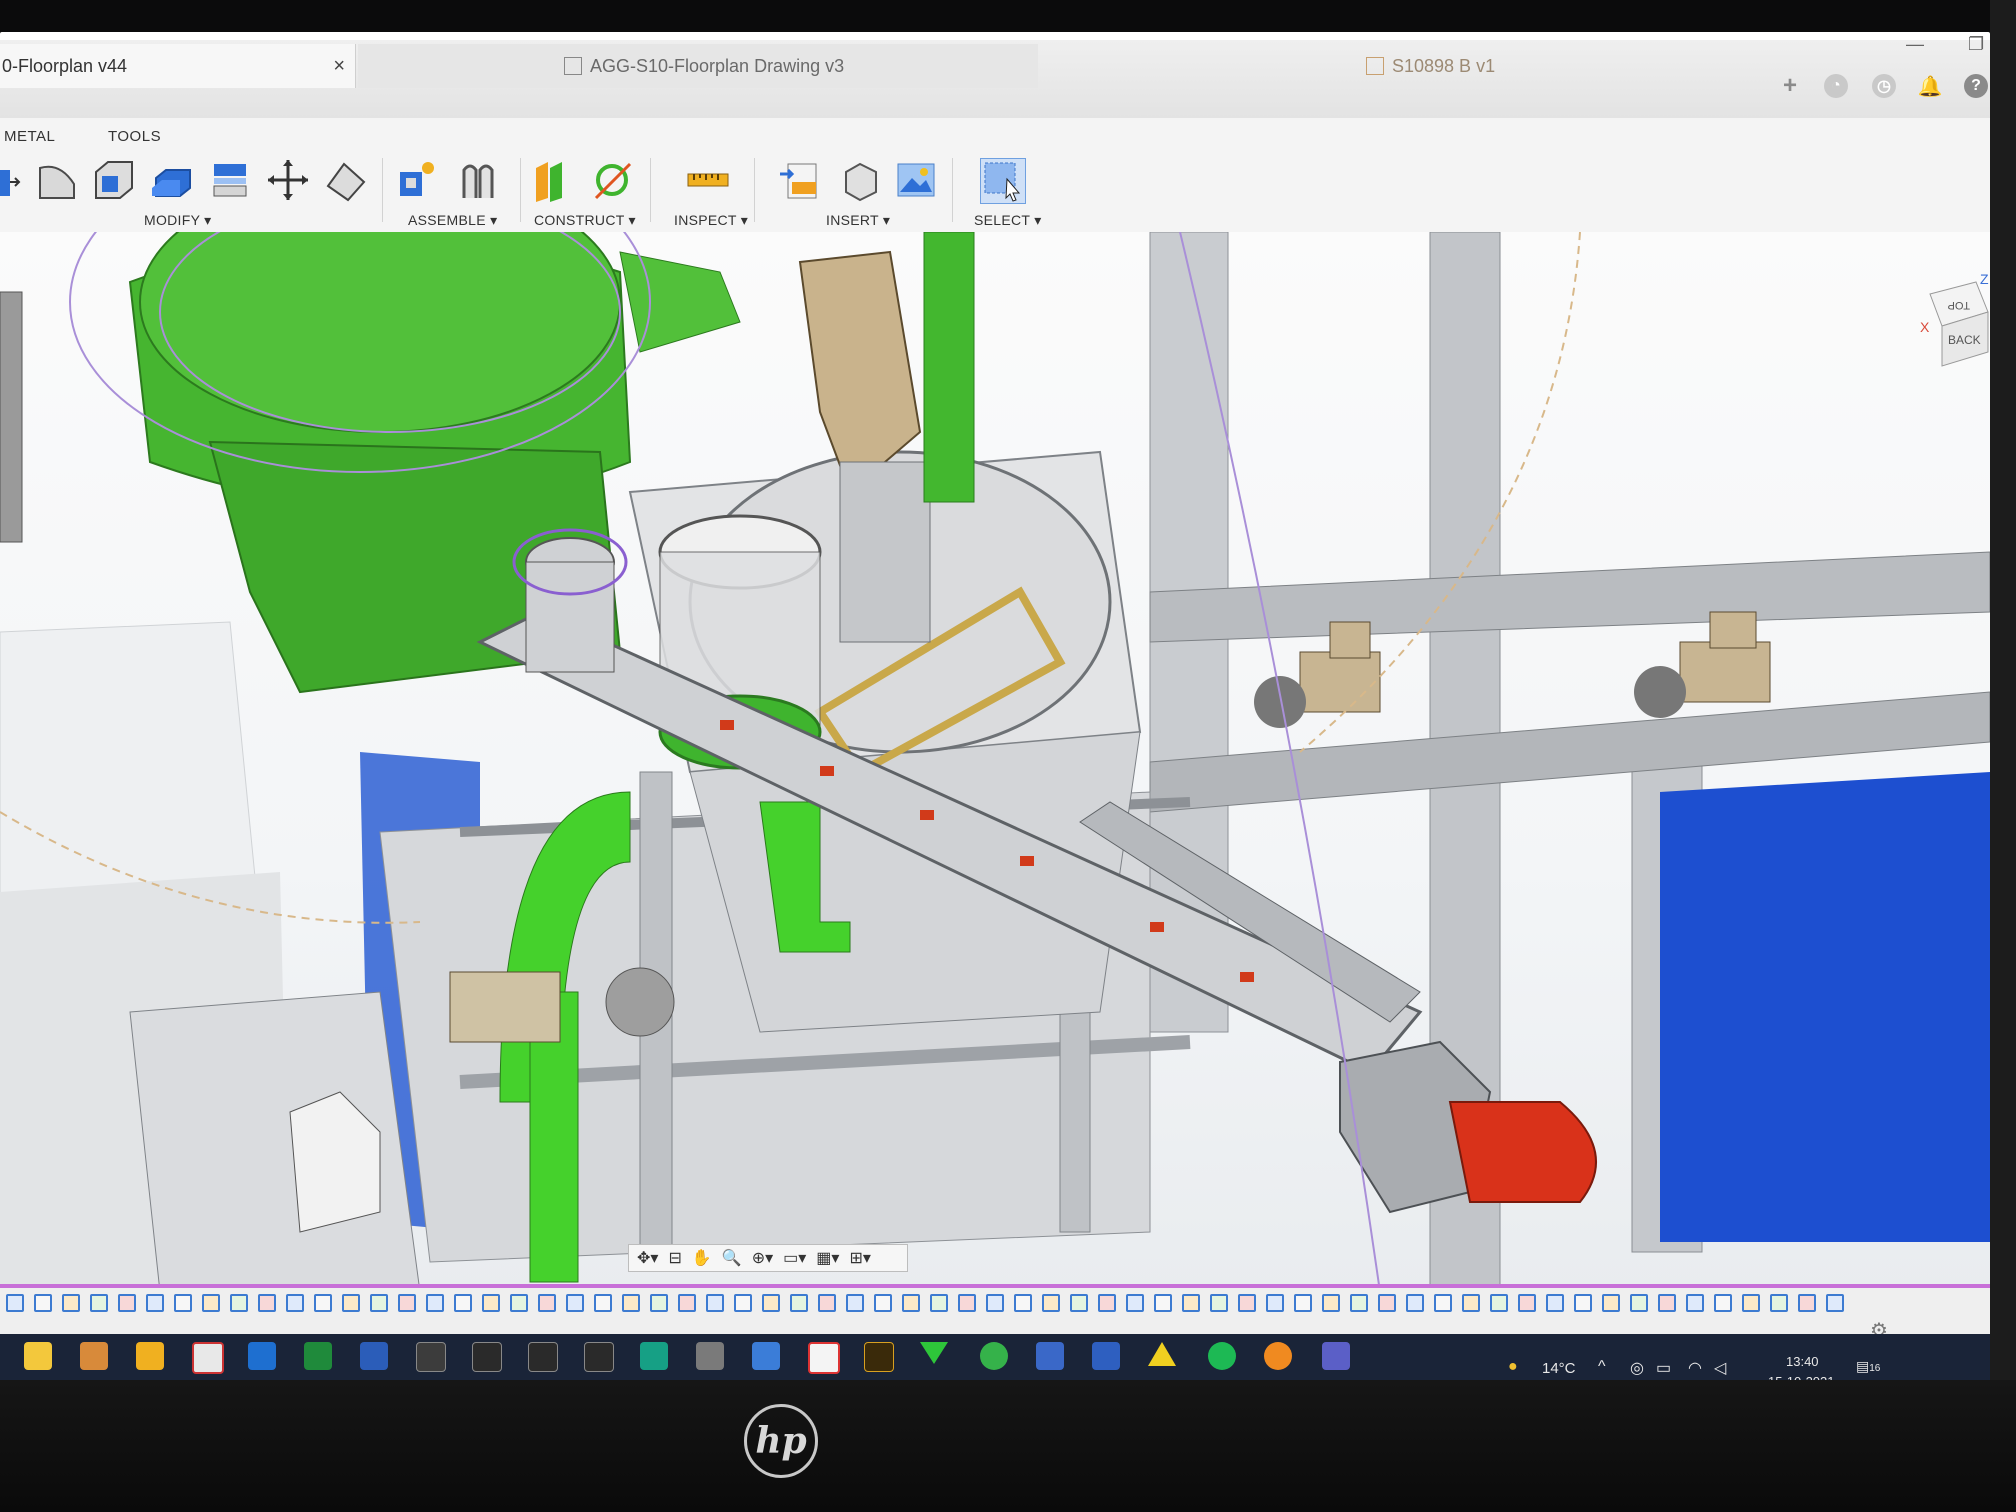 The height and width of the screenshot is (1512, 2016). I want to click on app-terminal-icon, so click(431, 1357).